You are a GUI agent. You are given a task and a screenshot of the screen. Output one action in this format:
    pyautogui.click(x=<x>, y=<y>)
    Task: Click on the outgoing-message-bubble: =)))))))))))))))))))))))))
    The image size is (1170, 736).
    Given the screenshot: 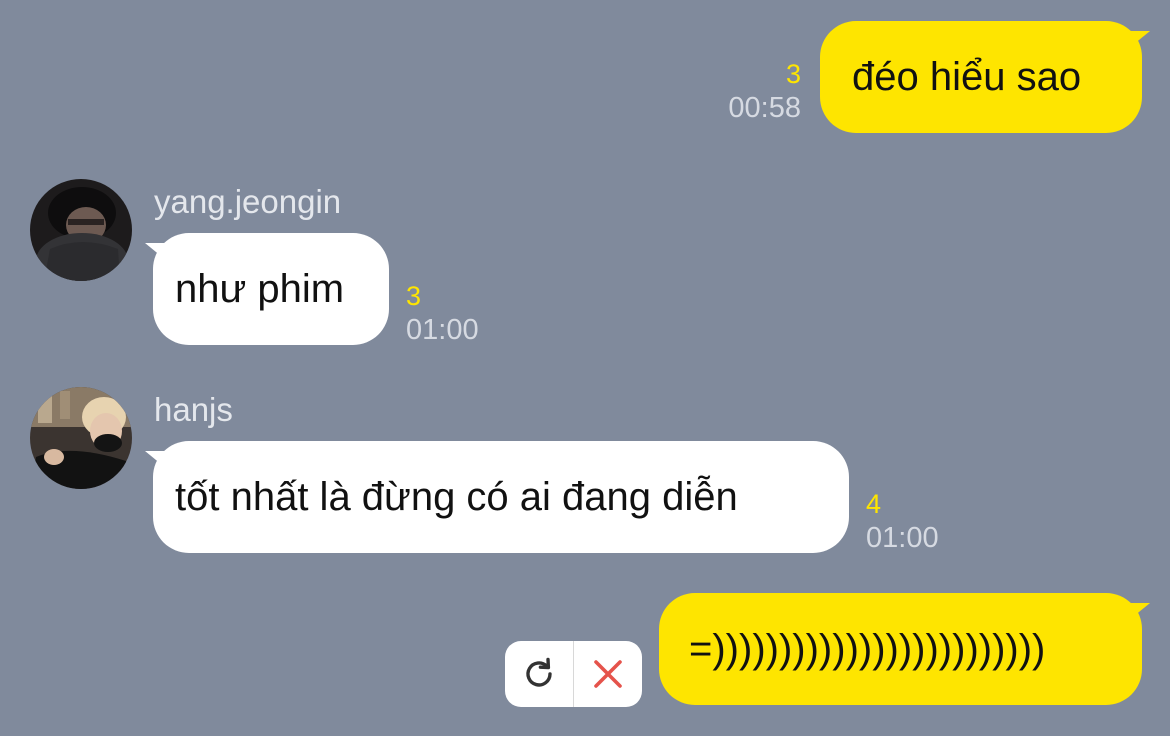 What is the action you would take?
    pyautogui.click(x=904, y=649)
    